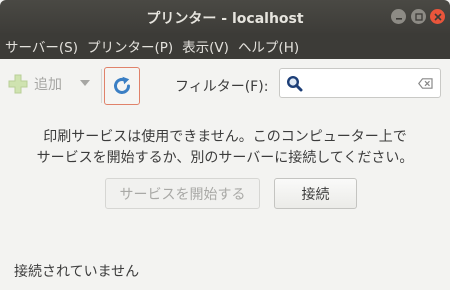 The height and width of the screenshot is (290, 450). What do you see at coordinates (18, 84) in the screenshot?
I see `plus-icon` at bounding box center [18, 84].